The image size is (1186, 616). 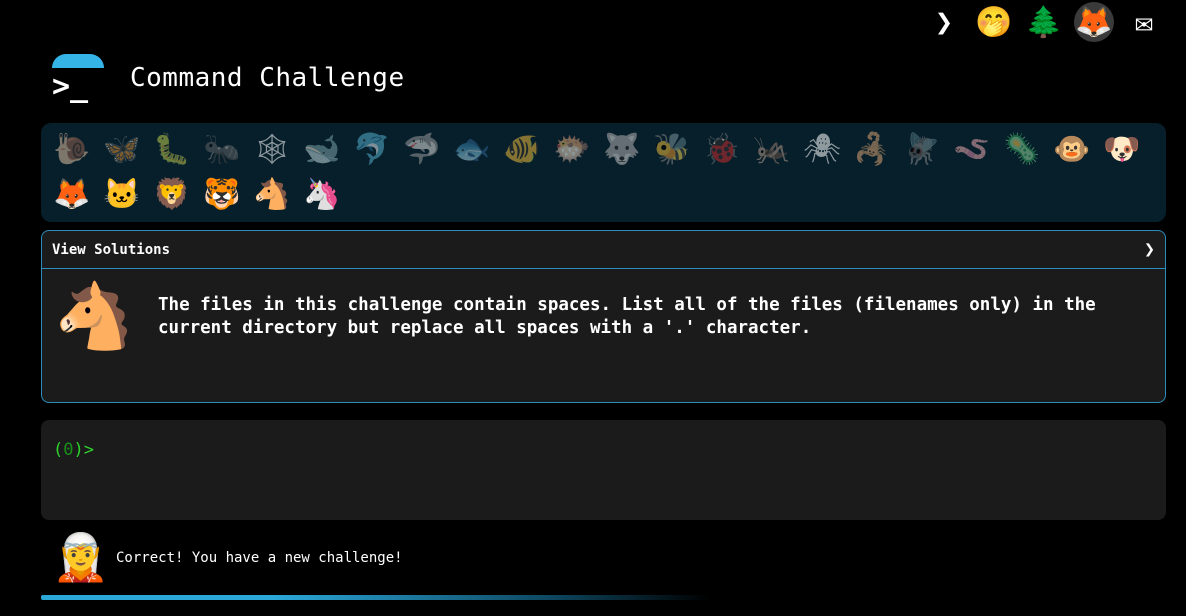 I want to click on tree-icon: 🌲, so click(x=1044, y=22).